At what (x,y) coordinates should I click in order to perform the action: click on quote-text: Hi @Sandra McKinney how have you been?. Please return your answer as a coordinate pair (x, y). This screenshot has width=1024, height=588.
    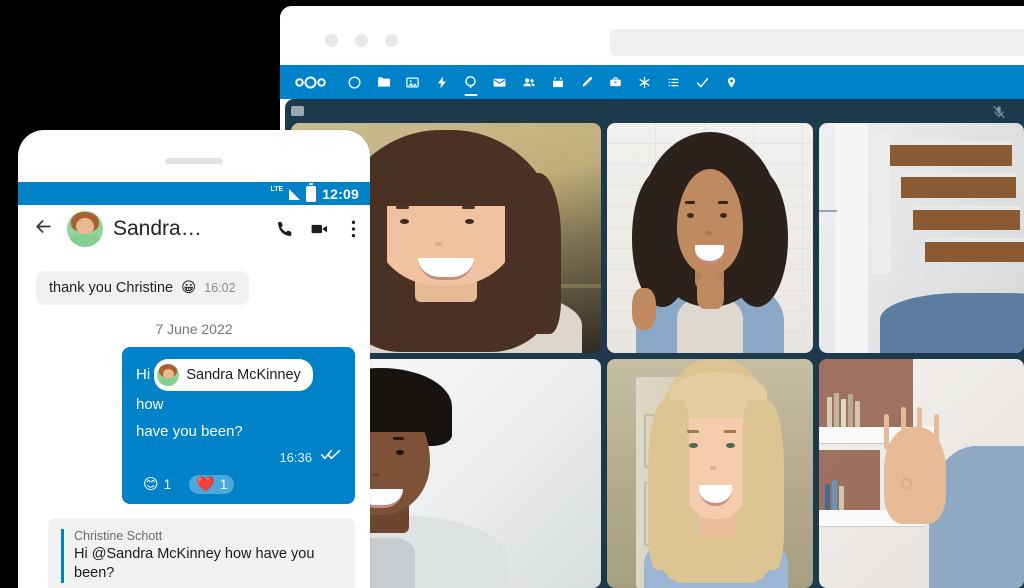
    Looking at the image, I should click on (194, 563).